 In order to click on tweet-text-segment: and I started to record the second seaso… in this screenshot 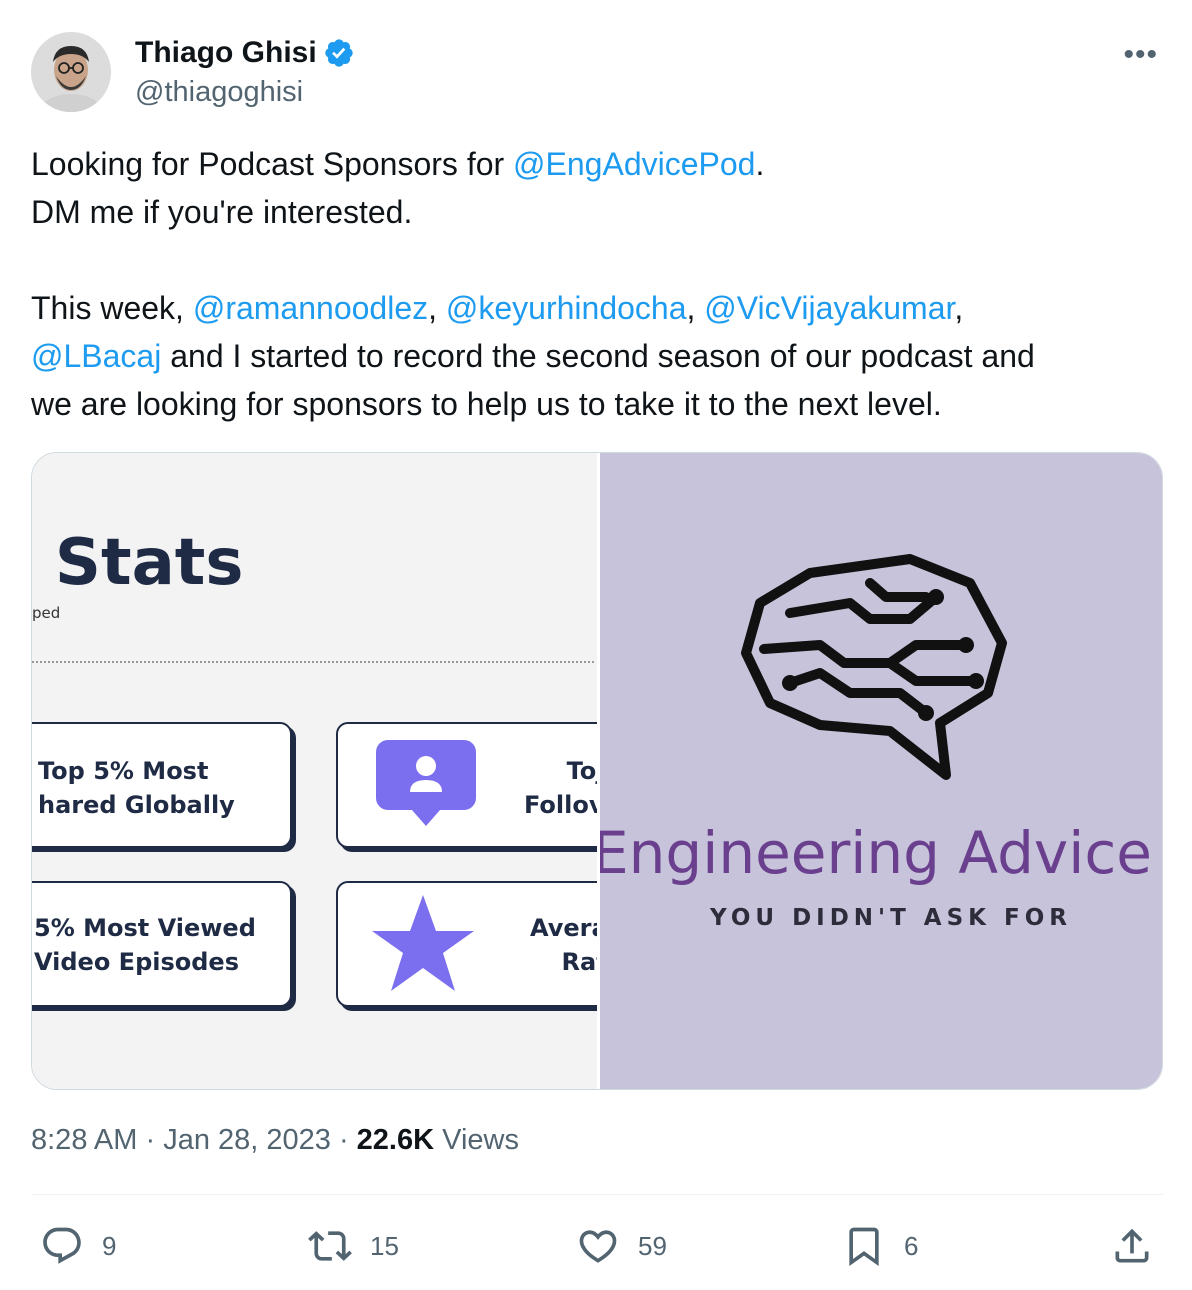, I will do `click(598, 356)`.